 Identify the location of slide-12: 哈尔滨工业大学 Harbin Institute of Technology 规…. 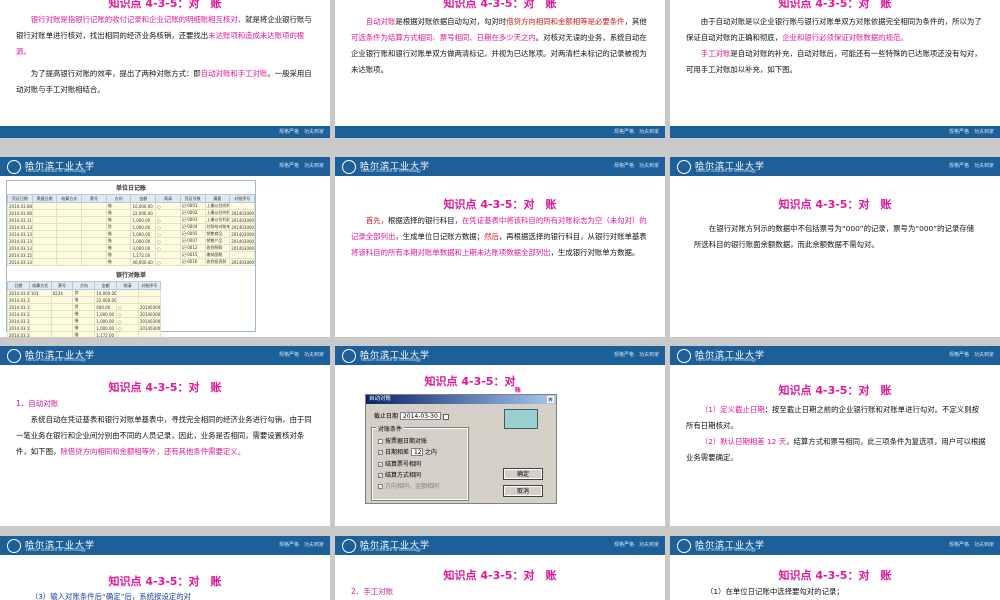
(835, 568).